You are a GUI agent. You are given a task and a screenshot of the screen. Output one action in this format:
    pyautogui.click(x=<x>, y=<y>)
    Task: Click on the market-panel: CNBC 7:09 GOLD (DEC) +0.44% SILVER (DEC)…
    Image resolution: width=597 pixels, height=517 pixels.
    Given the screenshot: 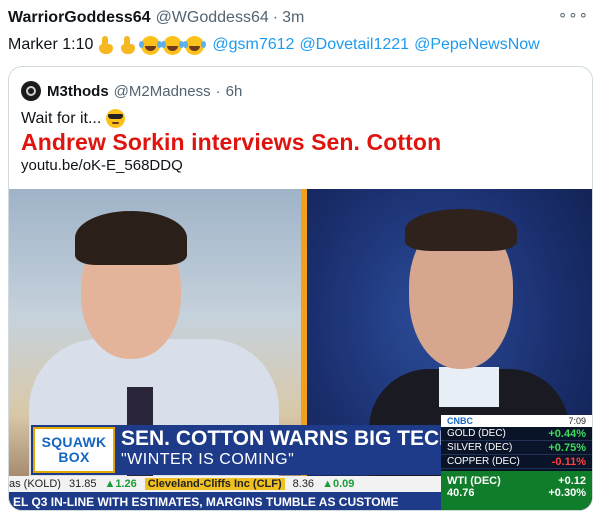 What is the action you would take?
    pyautogui.click(x=516, y=462)
    